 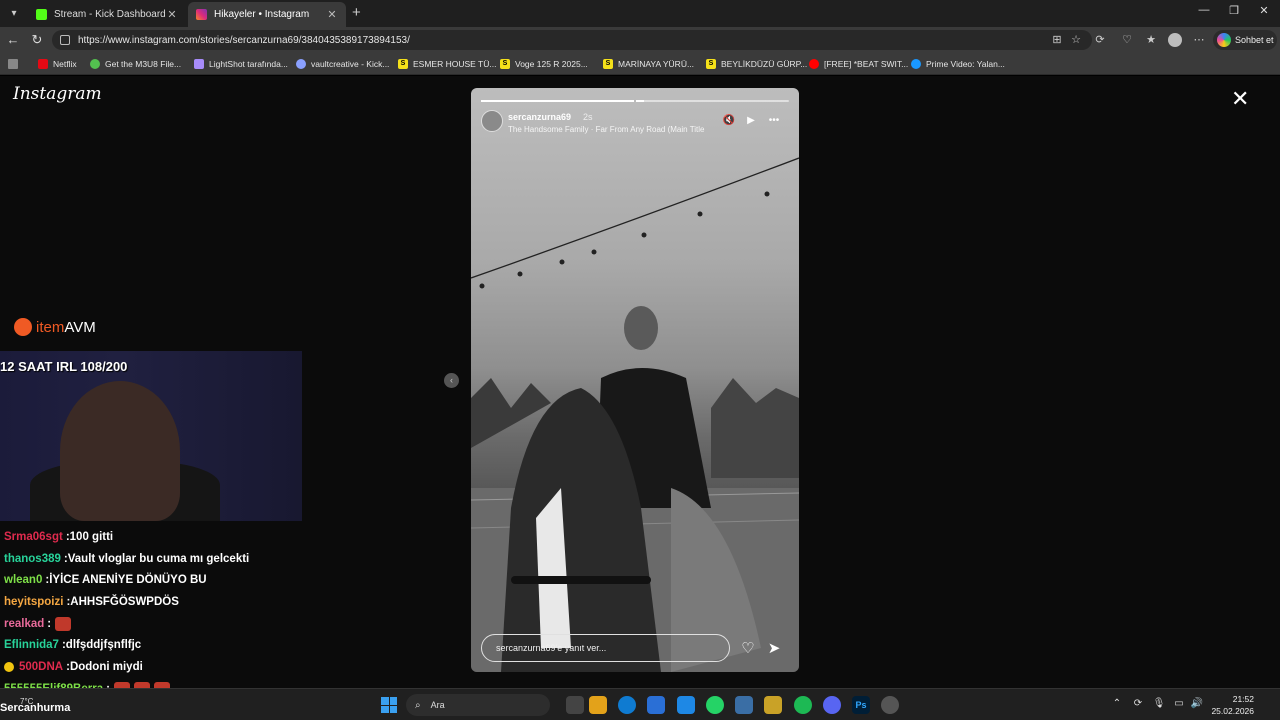 What do you see at coordinates (1151, 40) in the screenshot?
I see `favorites-icon: ★` at bounding box center [1151, 40].